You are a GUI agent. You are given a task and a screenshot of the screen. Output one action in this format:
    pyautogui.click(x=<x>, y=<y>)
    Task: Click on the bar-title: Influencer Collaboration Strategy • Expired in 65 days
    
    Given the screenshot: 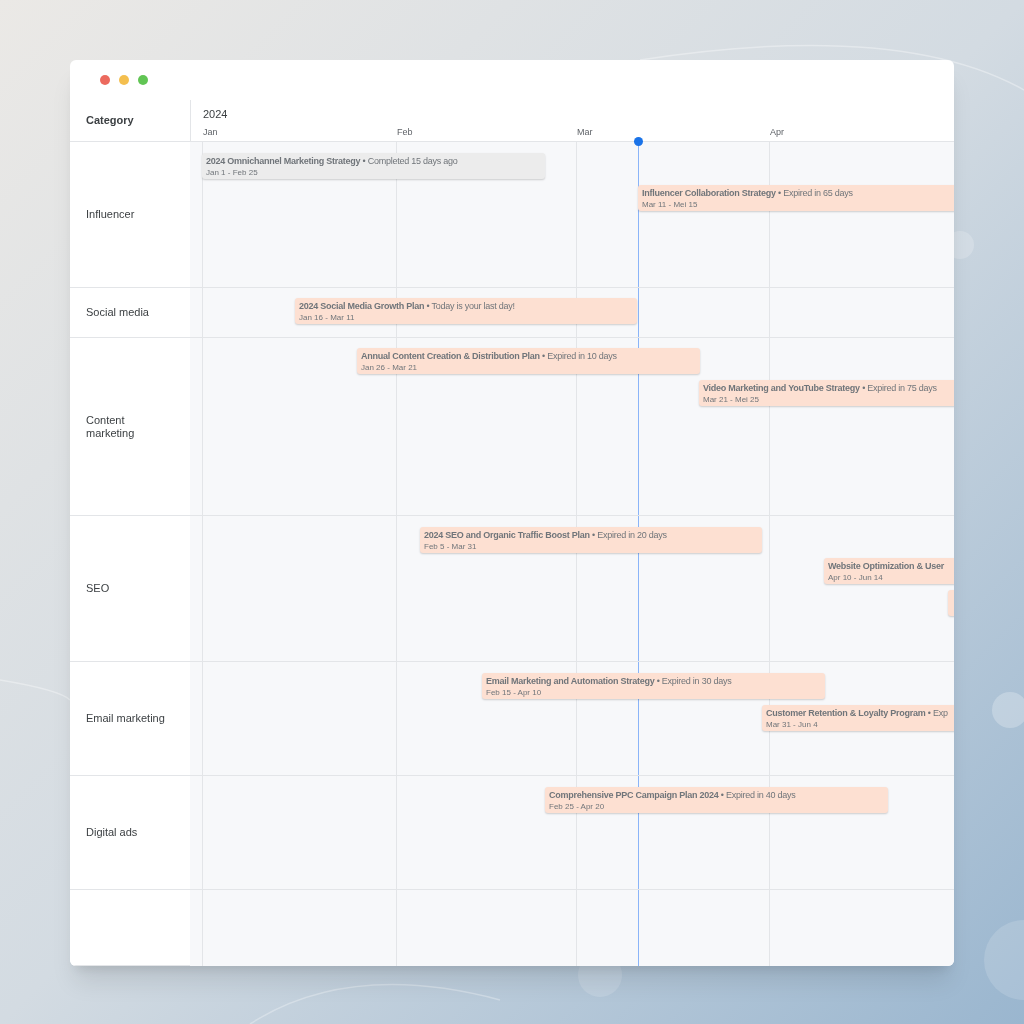 What is the action you would take?
    pyautogui.click(x=748, y=193)
    